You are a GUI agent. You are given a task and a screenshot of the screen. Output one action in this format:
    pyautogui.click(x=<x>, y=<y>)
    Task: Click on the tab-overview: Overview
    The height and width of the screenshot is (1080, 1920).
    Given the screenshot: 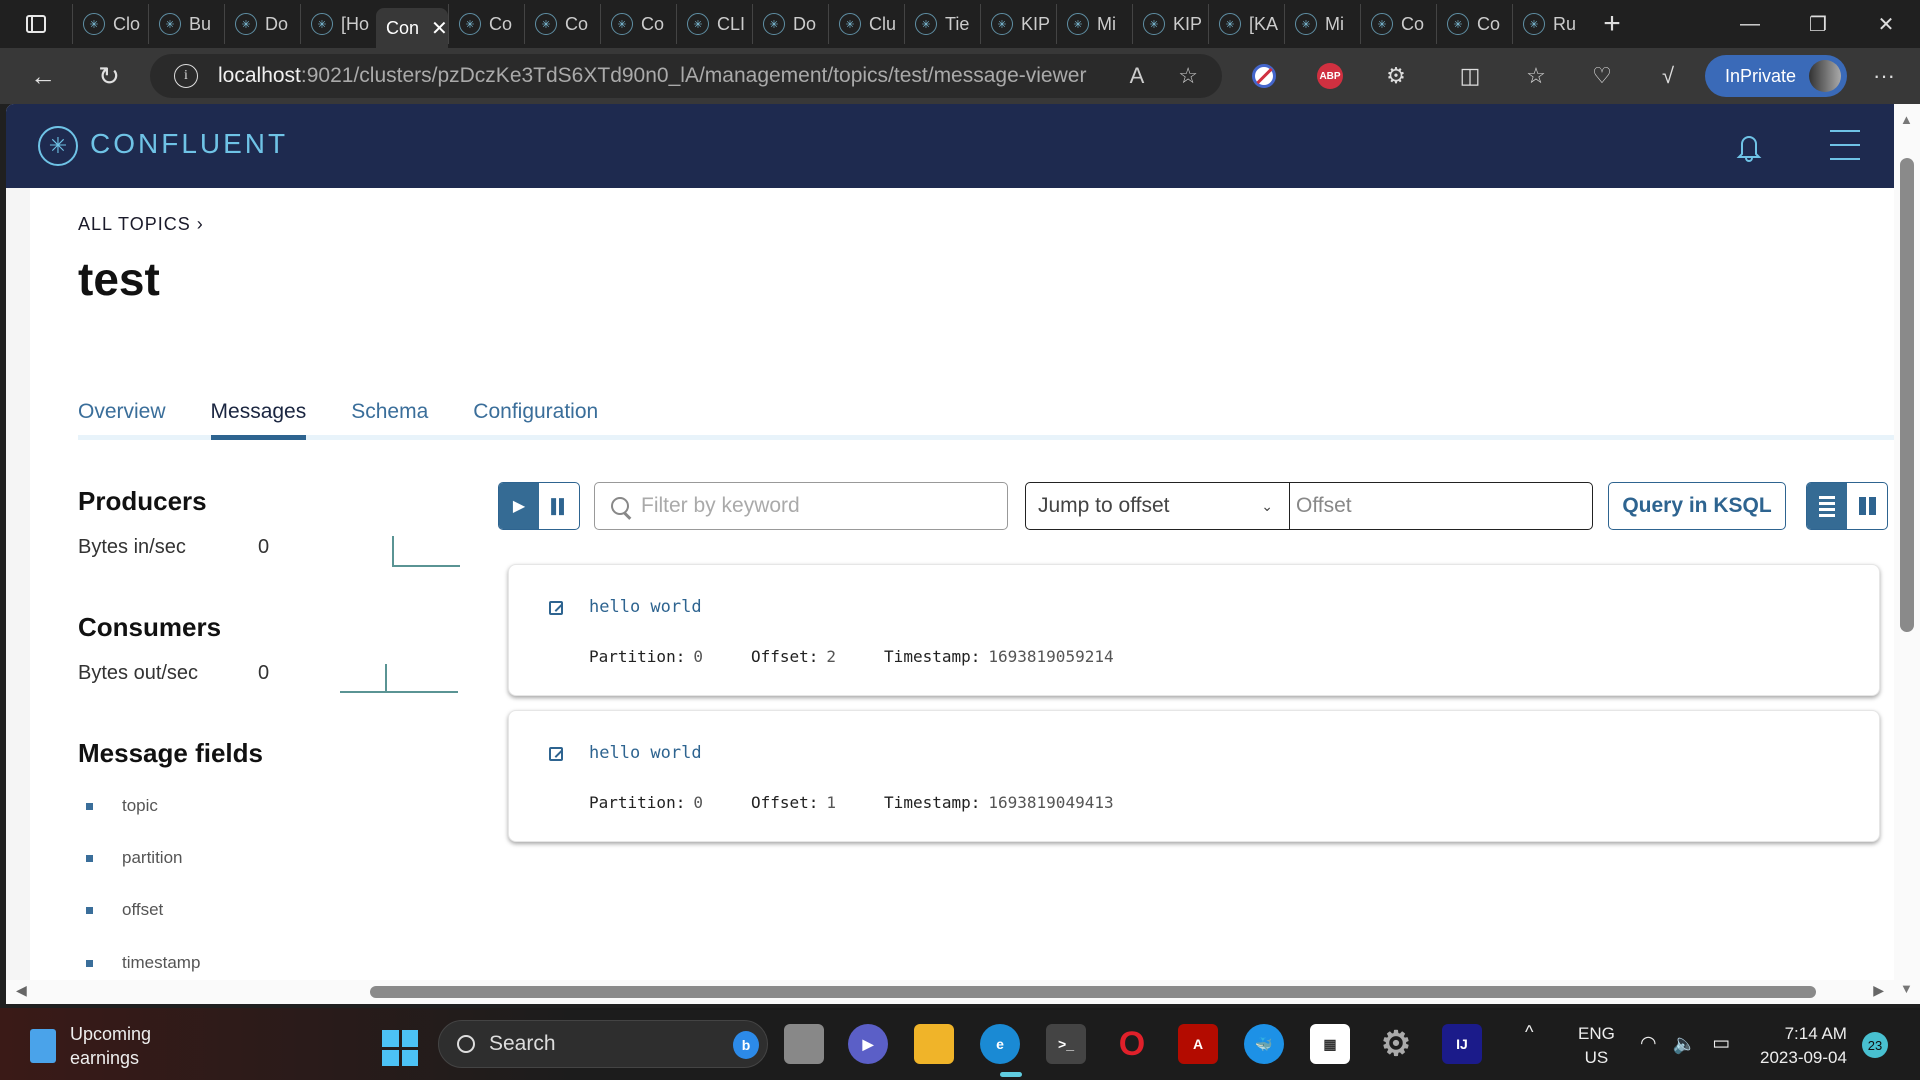 What is the action you would take?
    pyautogui.click(x=122, y=417)
    